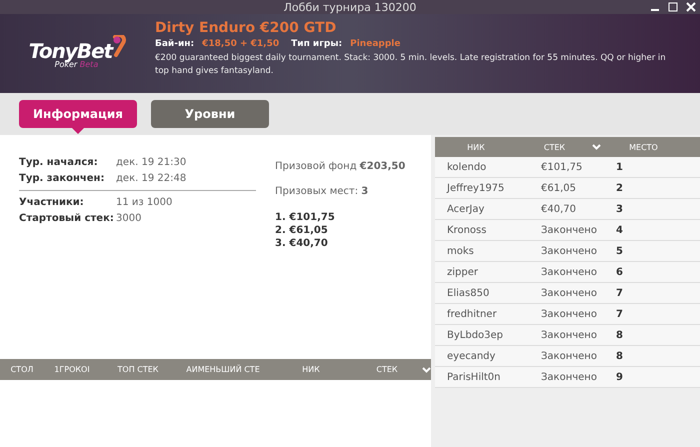 The width and height of the screenshot is (700, 447). What do you see at coordinates (52, 203) in the screenshot?
I see `info-label: Участники:` at bounding box center [52, 203].